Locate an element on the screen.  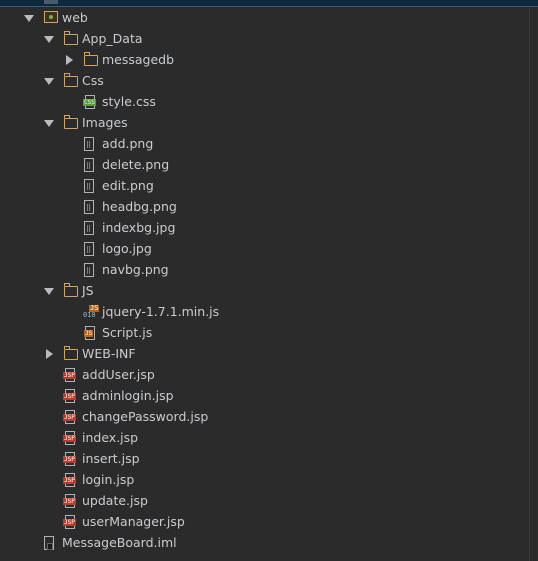
binary-js-file-icon: 010 JS is located at coordinates (91, 311).